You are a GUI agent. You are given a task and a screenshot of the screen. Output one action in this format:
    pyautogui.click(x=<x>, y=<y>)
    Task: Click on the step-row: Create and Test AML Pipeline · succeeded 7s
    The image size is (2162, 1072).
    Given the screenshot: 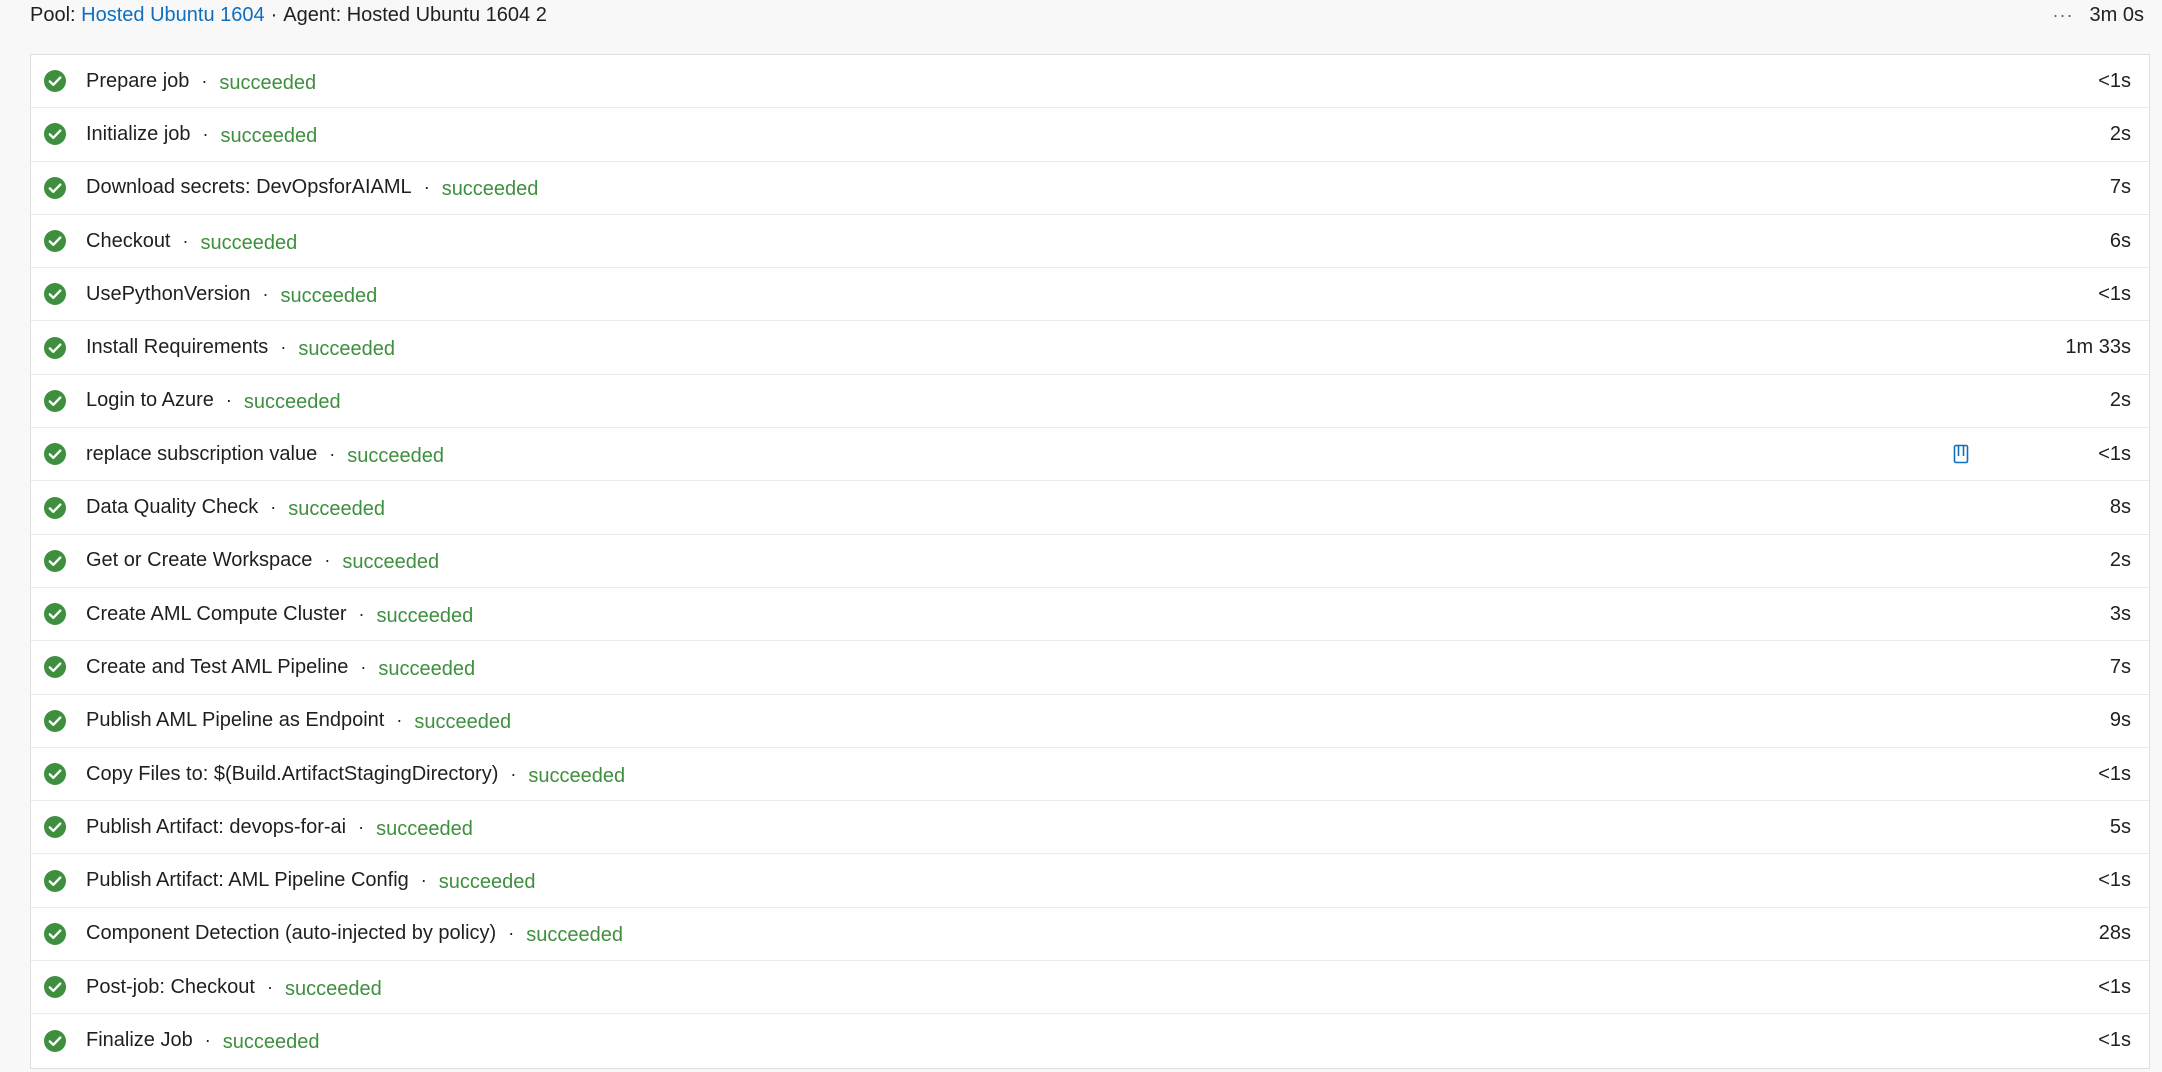 What is the action you would take?
    pyautogui.click(x=1090, y=668)
    